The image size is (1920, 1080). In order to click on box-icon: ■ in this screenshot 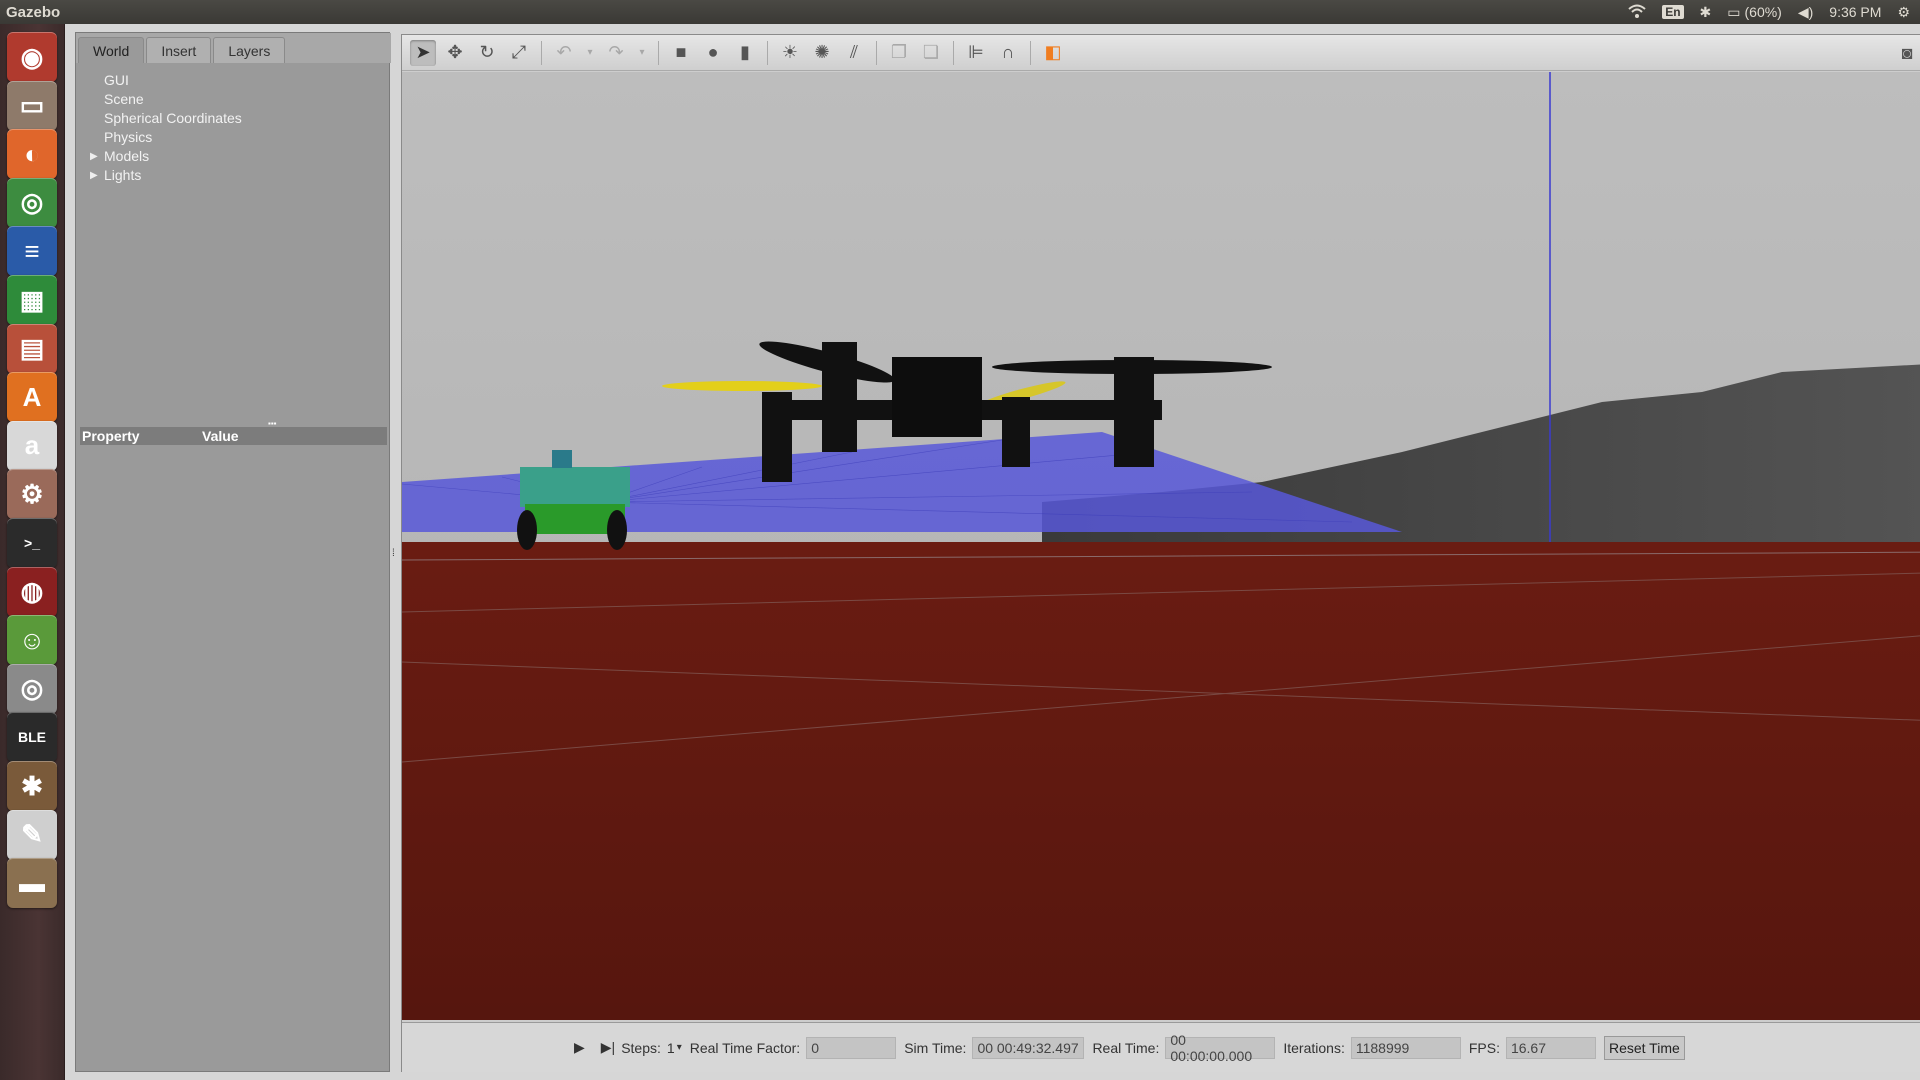, I will do `click(681, 53)`.